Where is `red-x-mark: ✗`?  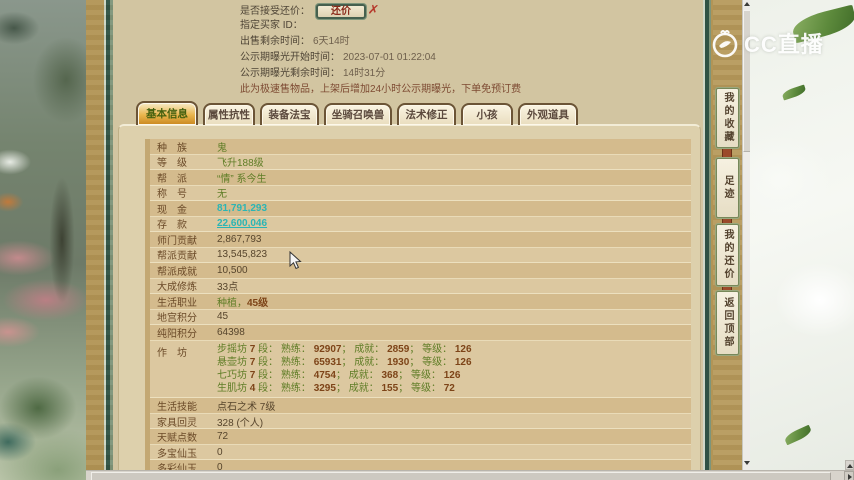
red-x-mark: ✗ is located at coordinates (373, 9).